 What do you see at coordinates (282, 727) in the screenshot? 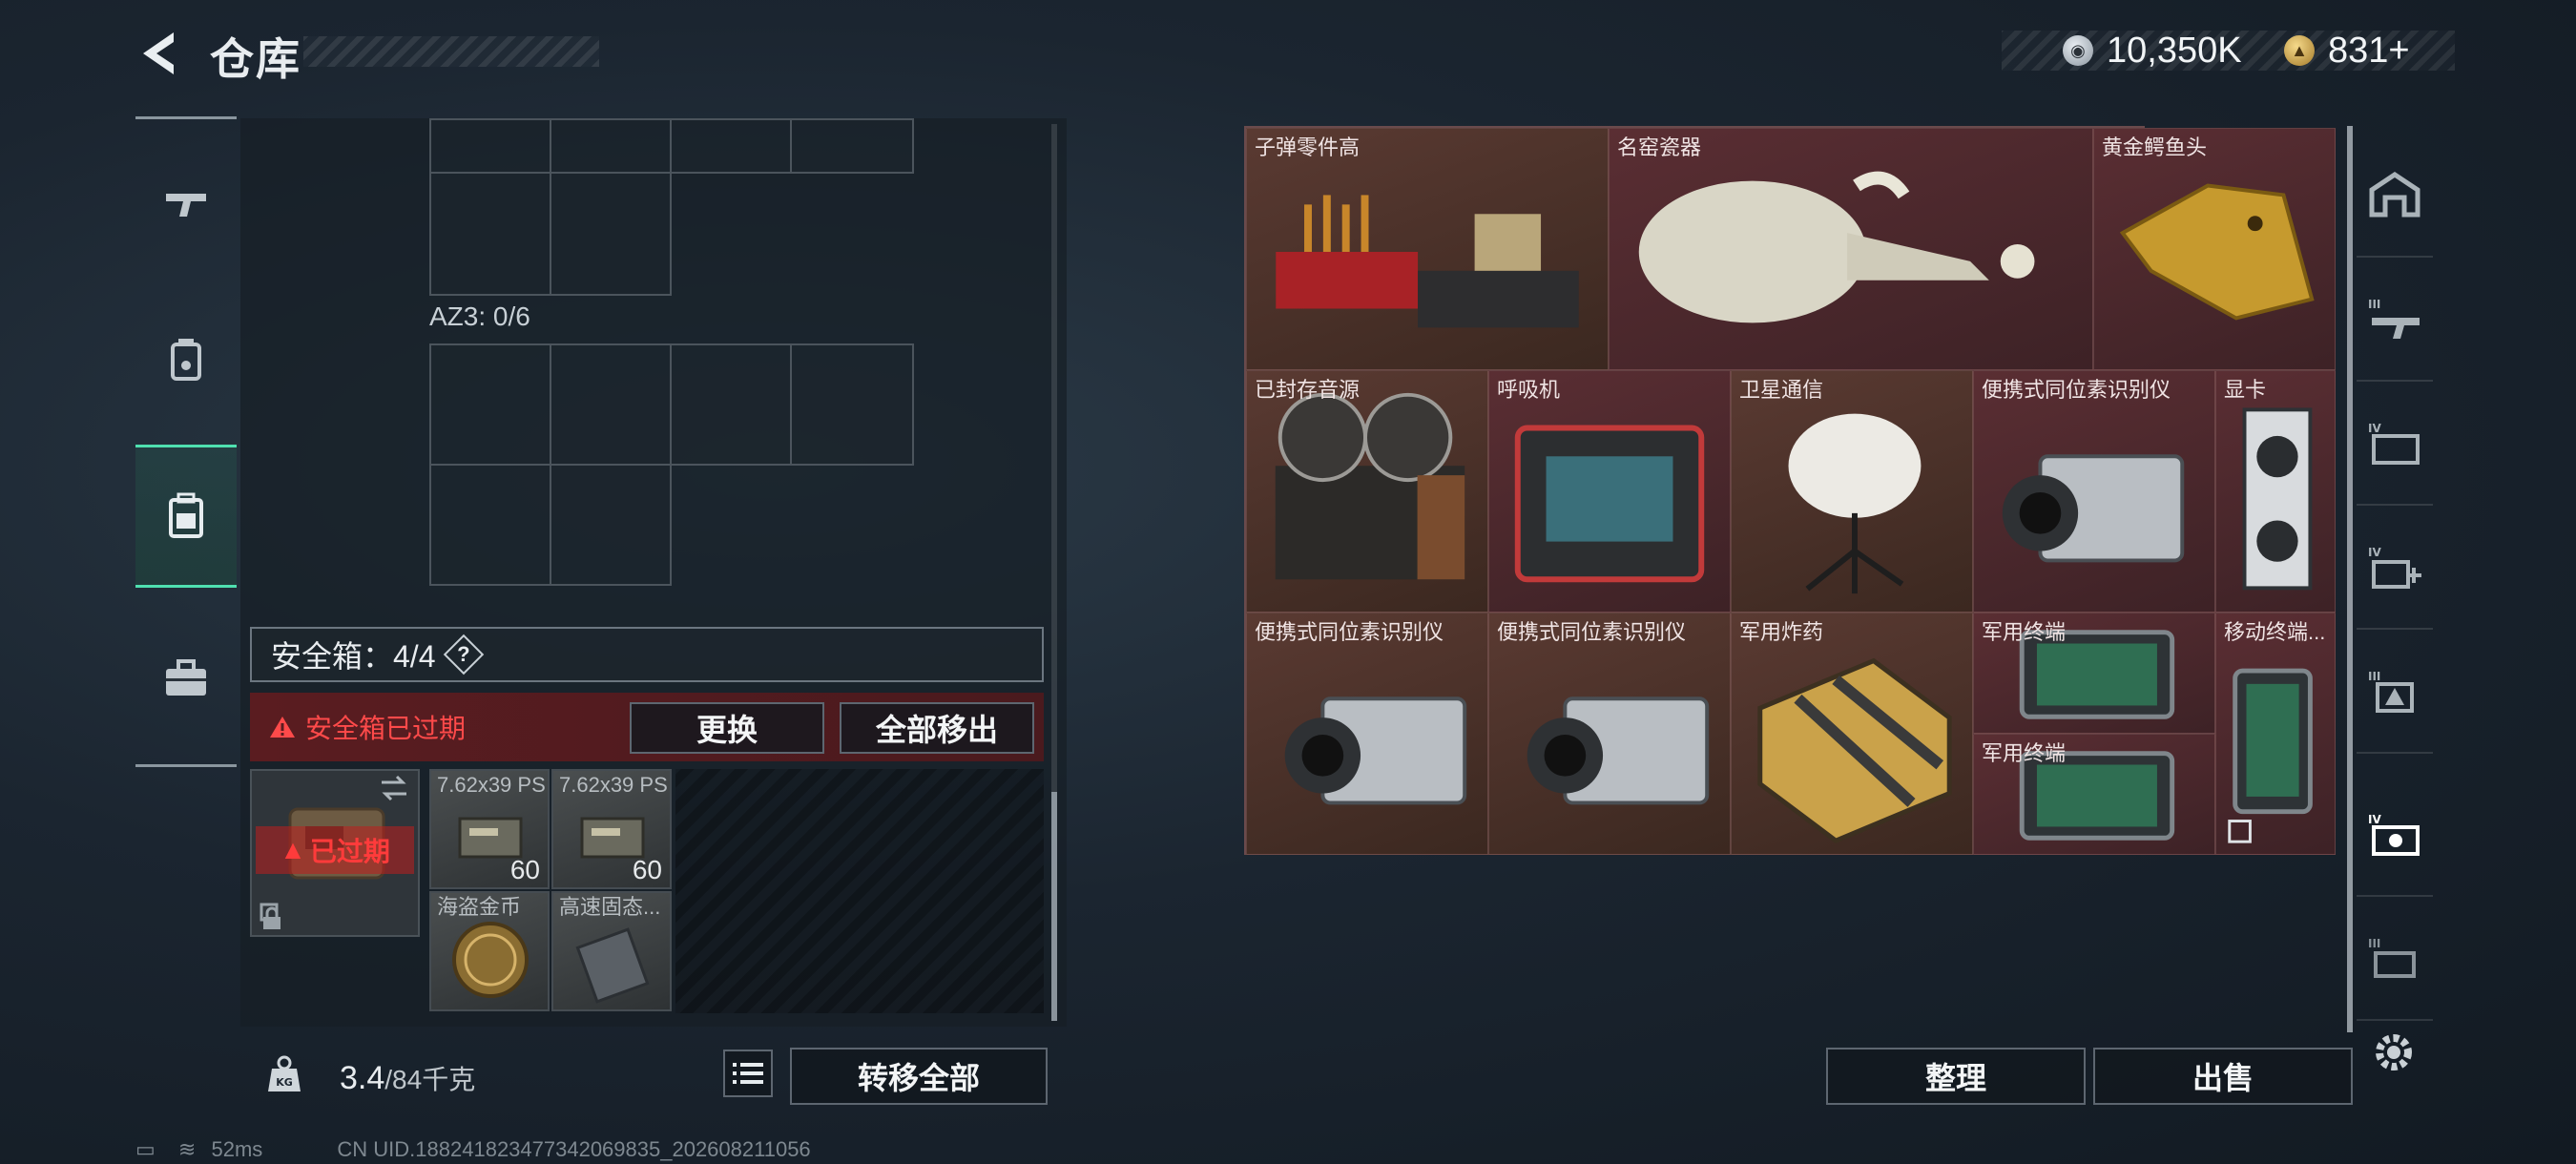
I see `warning-icon` at bounding box center [282, 727].